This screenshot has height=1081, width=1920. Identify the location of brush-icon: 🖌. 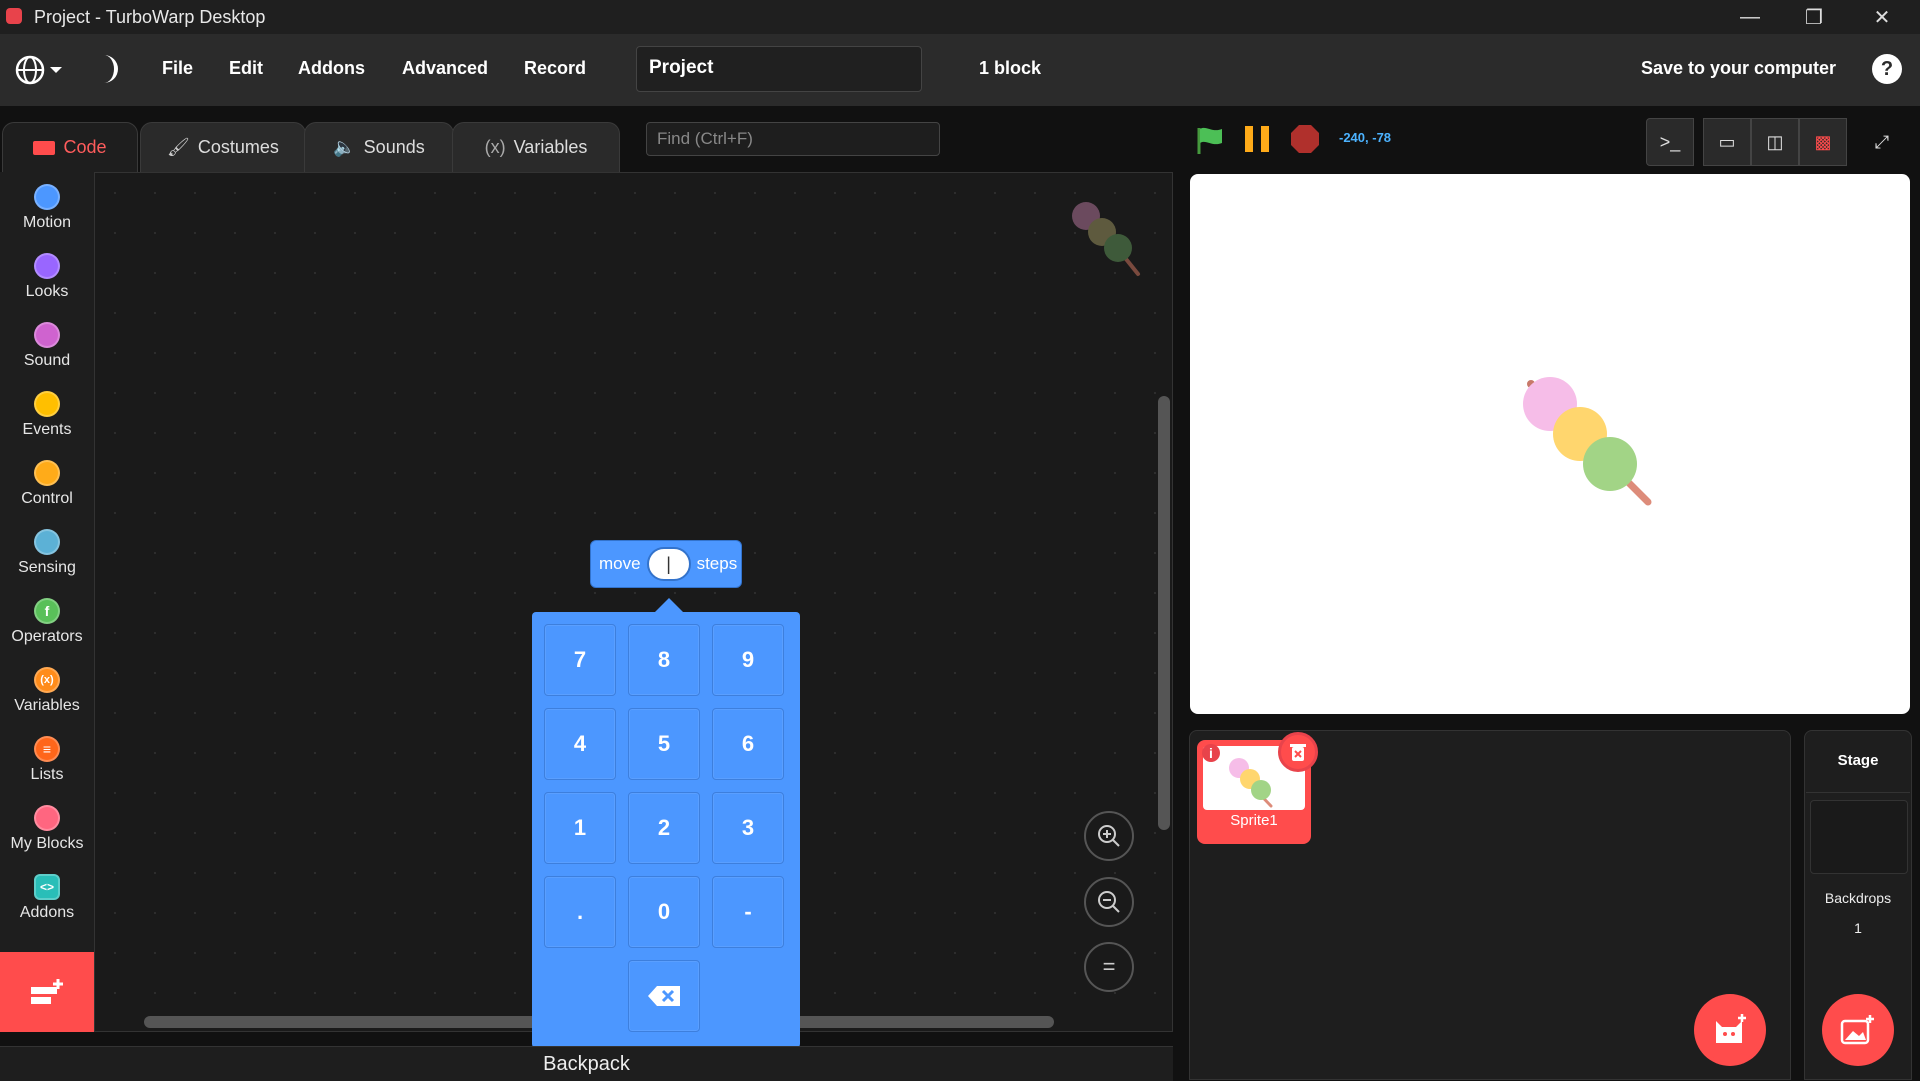
(178, 147).